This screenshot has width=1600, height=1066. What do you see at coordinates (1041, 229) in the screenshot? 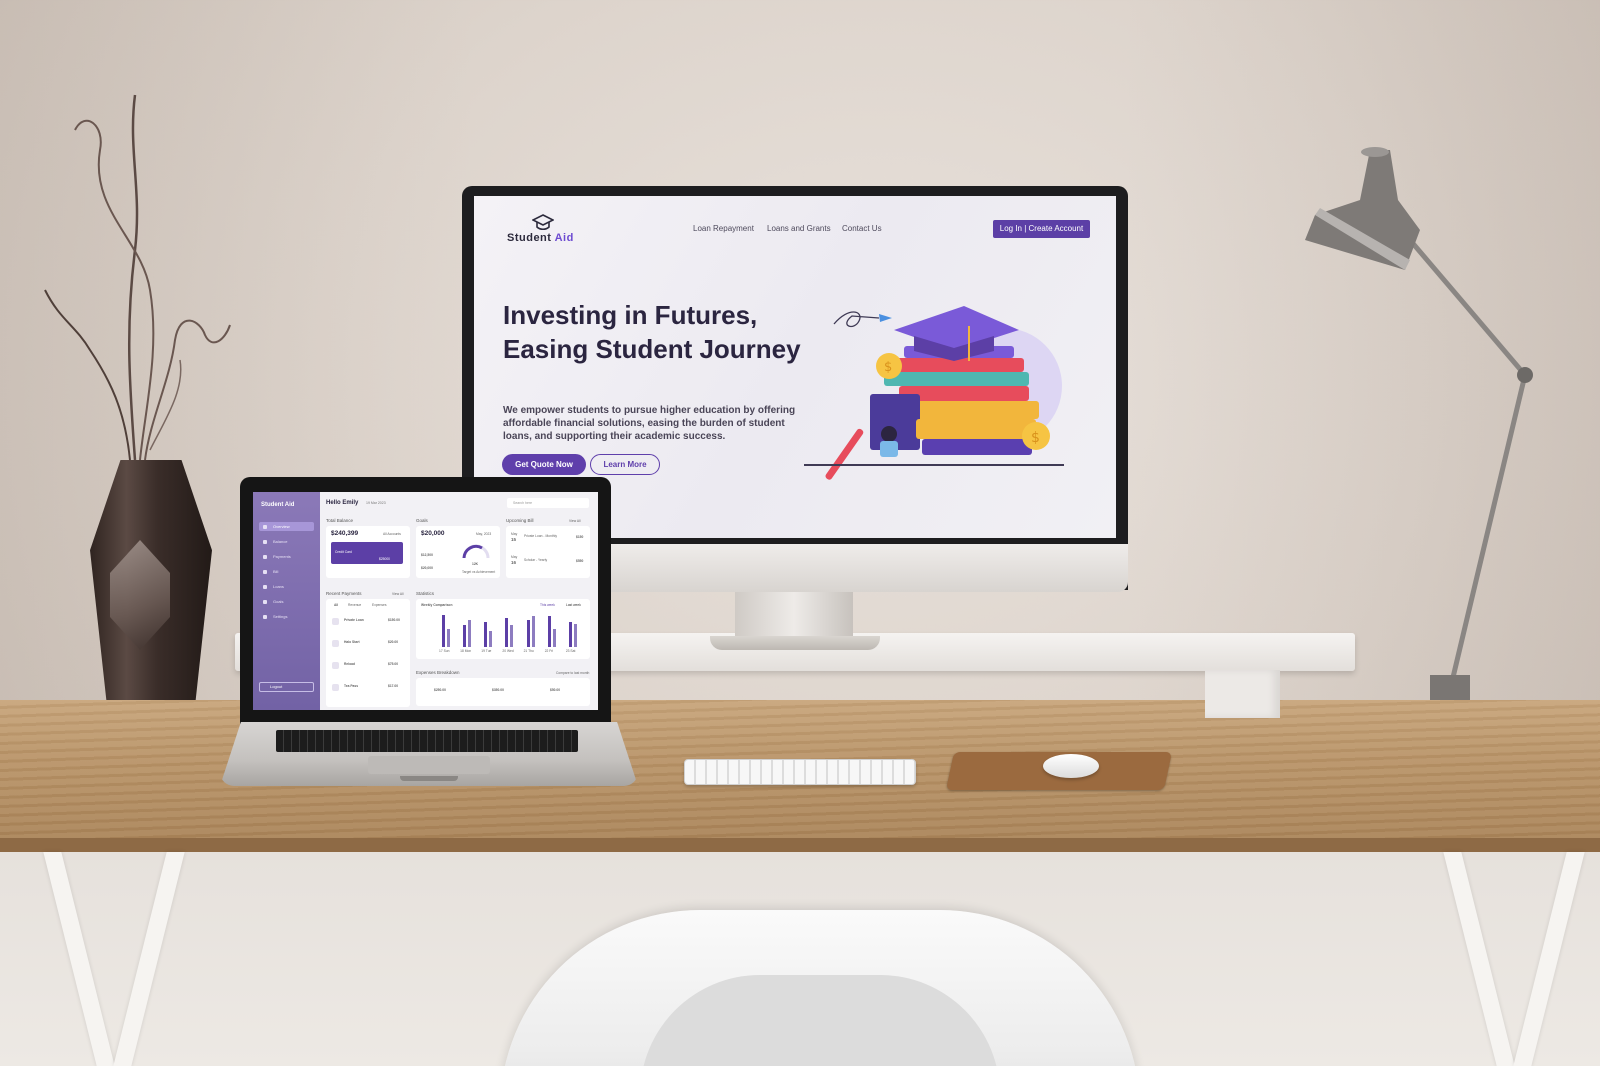
I see `login-create-account-button: Log In | Create Account` at bounding box center [1041, 229].